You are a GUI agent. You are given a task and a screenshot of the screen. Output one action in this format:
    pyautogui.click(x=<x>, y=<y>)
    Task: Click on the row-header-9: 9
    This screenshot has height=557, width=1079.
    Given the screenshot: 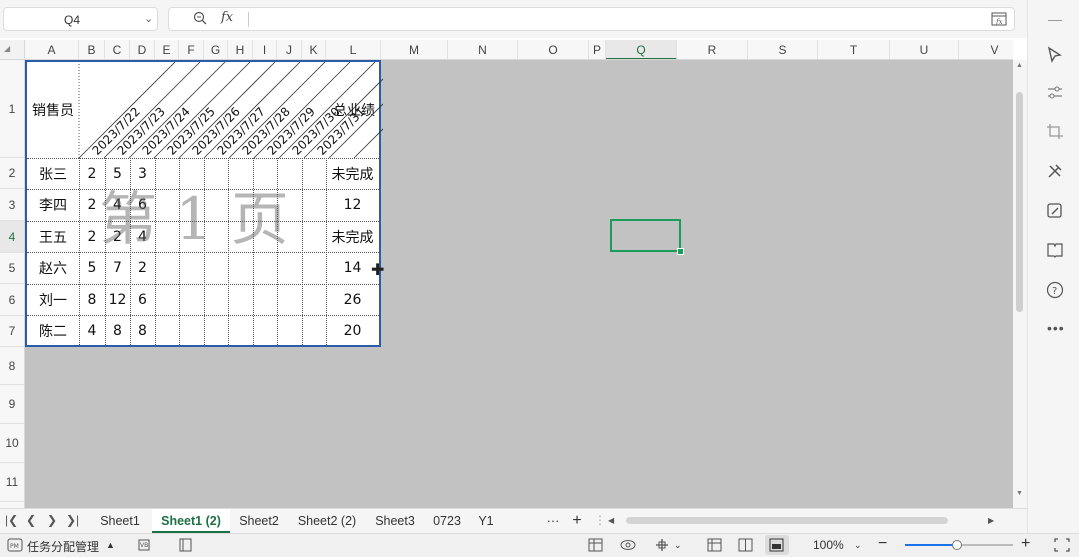 What is the action you would take?
    pyautogui.click(x=12, y=404)
    